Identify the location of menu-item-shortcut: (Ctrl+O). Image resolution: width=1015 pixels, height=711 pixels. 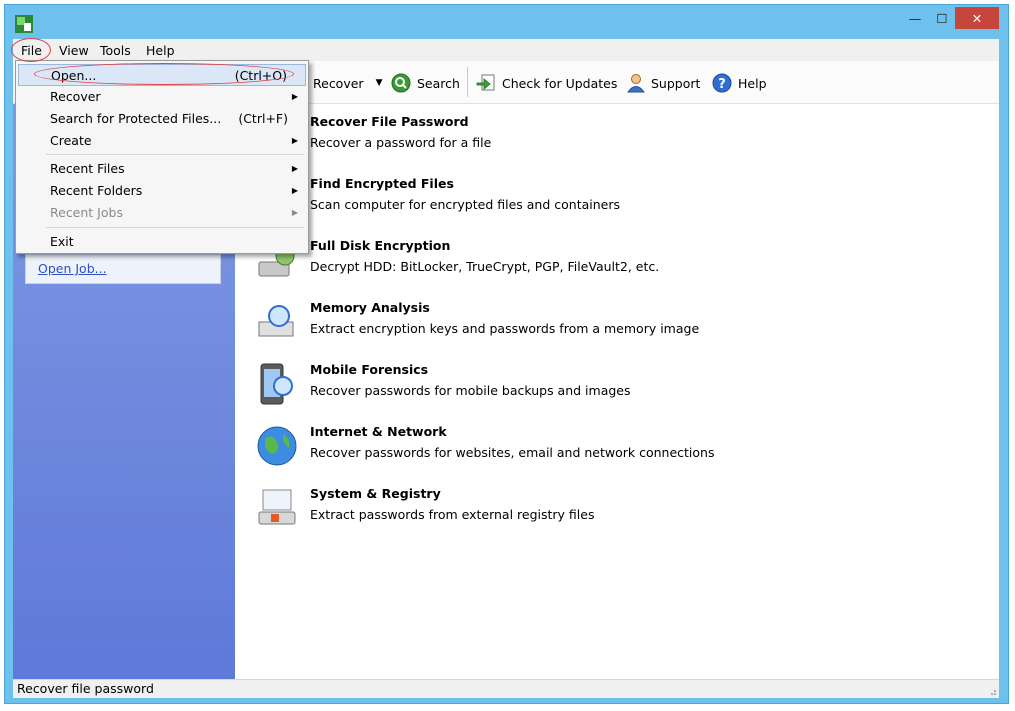
(260, 75).